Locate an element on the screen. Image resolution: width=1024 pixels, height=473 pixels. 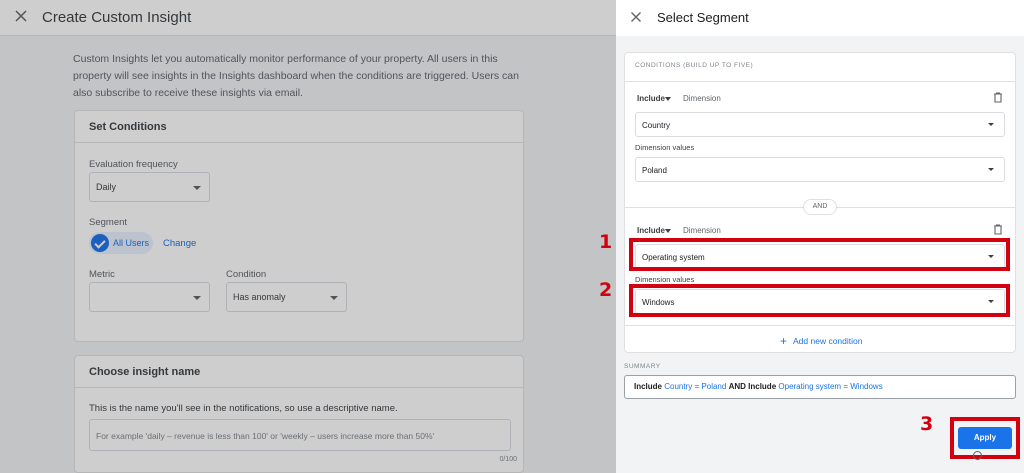
panel-title: Select Segment is located at coordinates (703, 17).